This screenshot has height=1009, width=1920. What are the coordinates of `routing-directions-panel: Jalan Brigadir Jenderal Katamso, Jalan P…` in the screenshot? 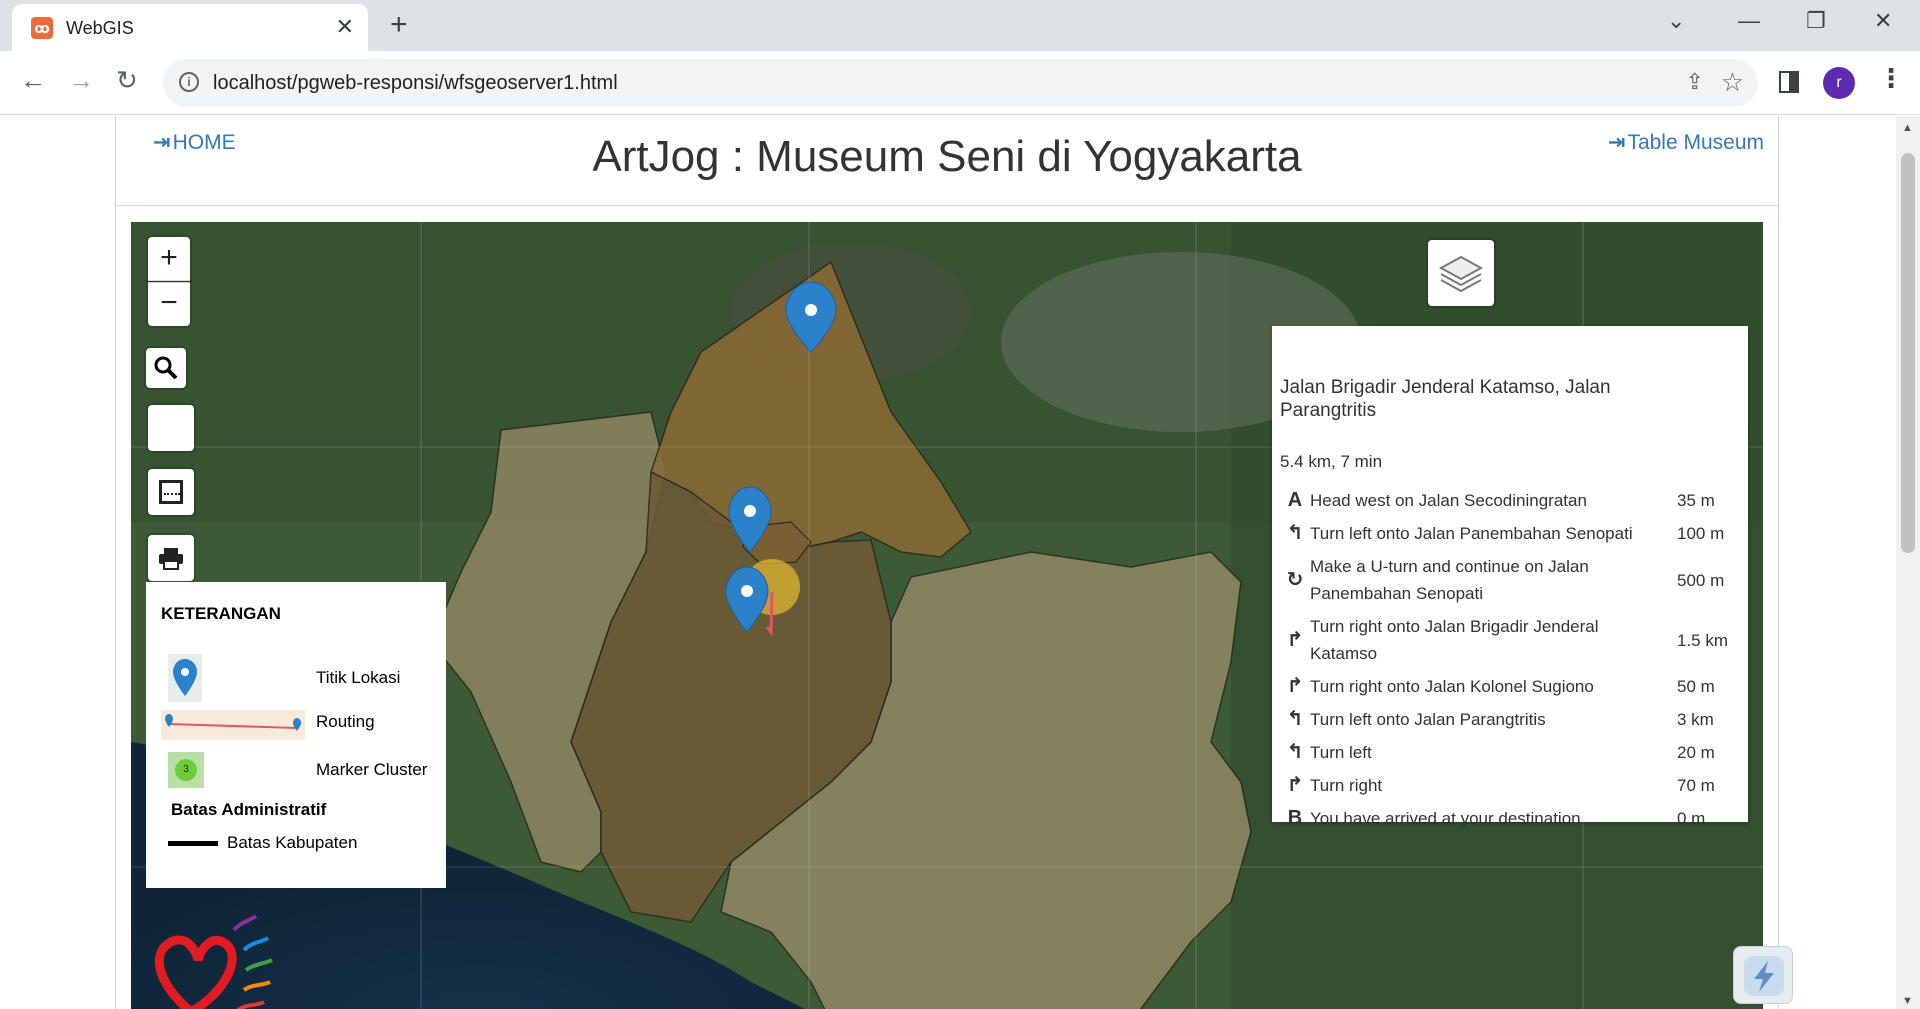 It's located at (1510, 577).